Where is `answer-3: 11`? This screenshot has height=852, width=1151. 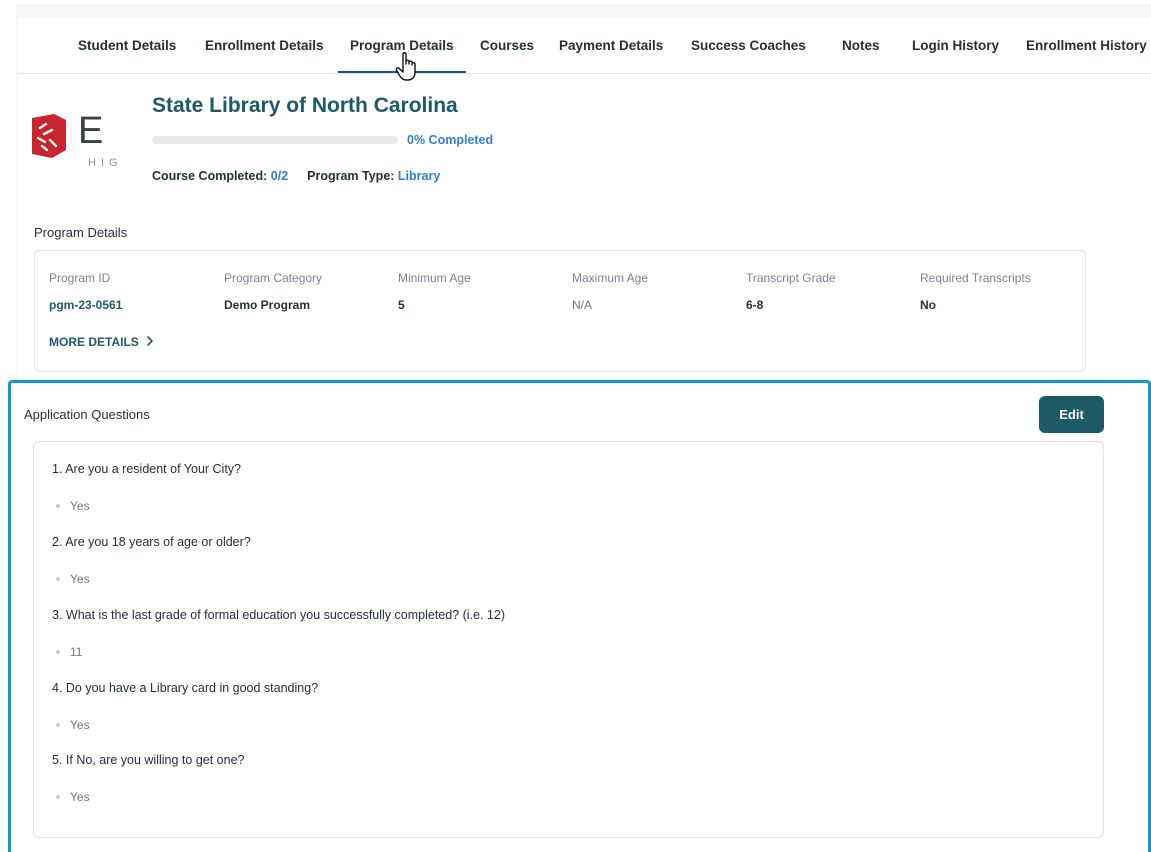 answer-3: 11 is located at coordinates (67, 652).